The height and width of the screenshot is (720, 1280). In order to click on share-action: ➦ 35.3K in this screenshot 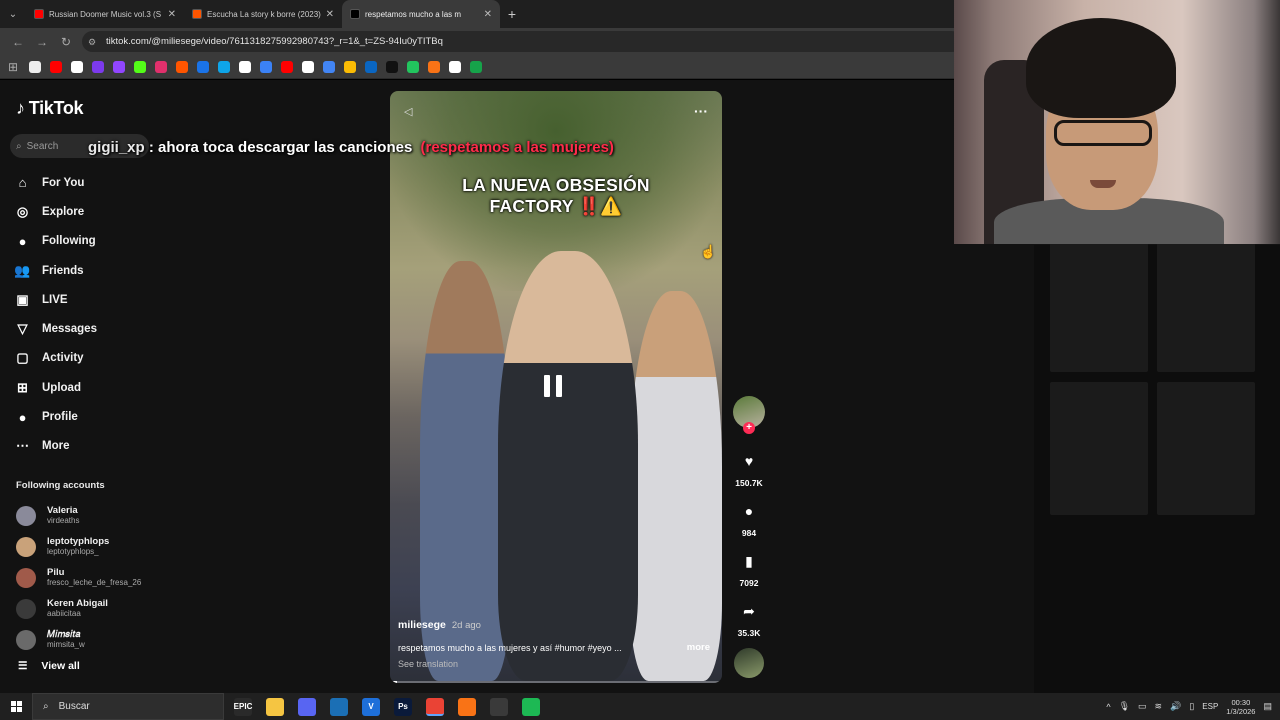, I will do `click(749, 618)`.